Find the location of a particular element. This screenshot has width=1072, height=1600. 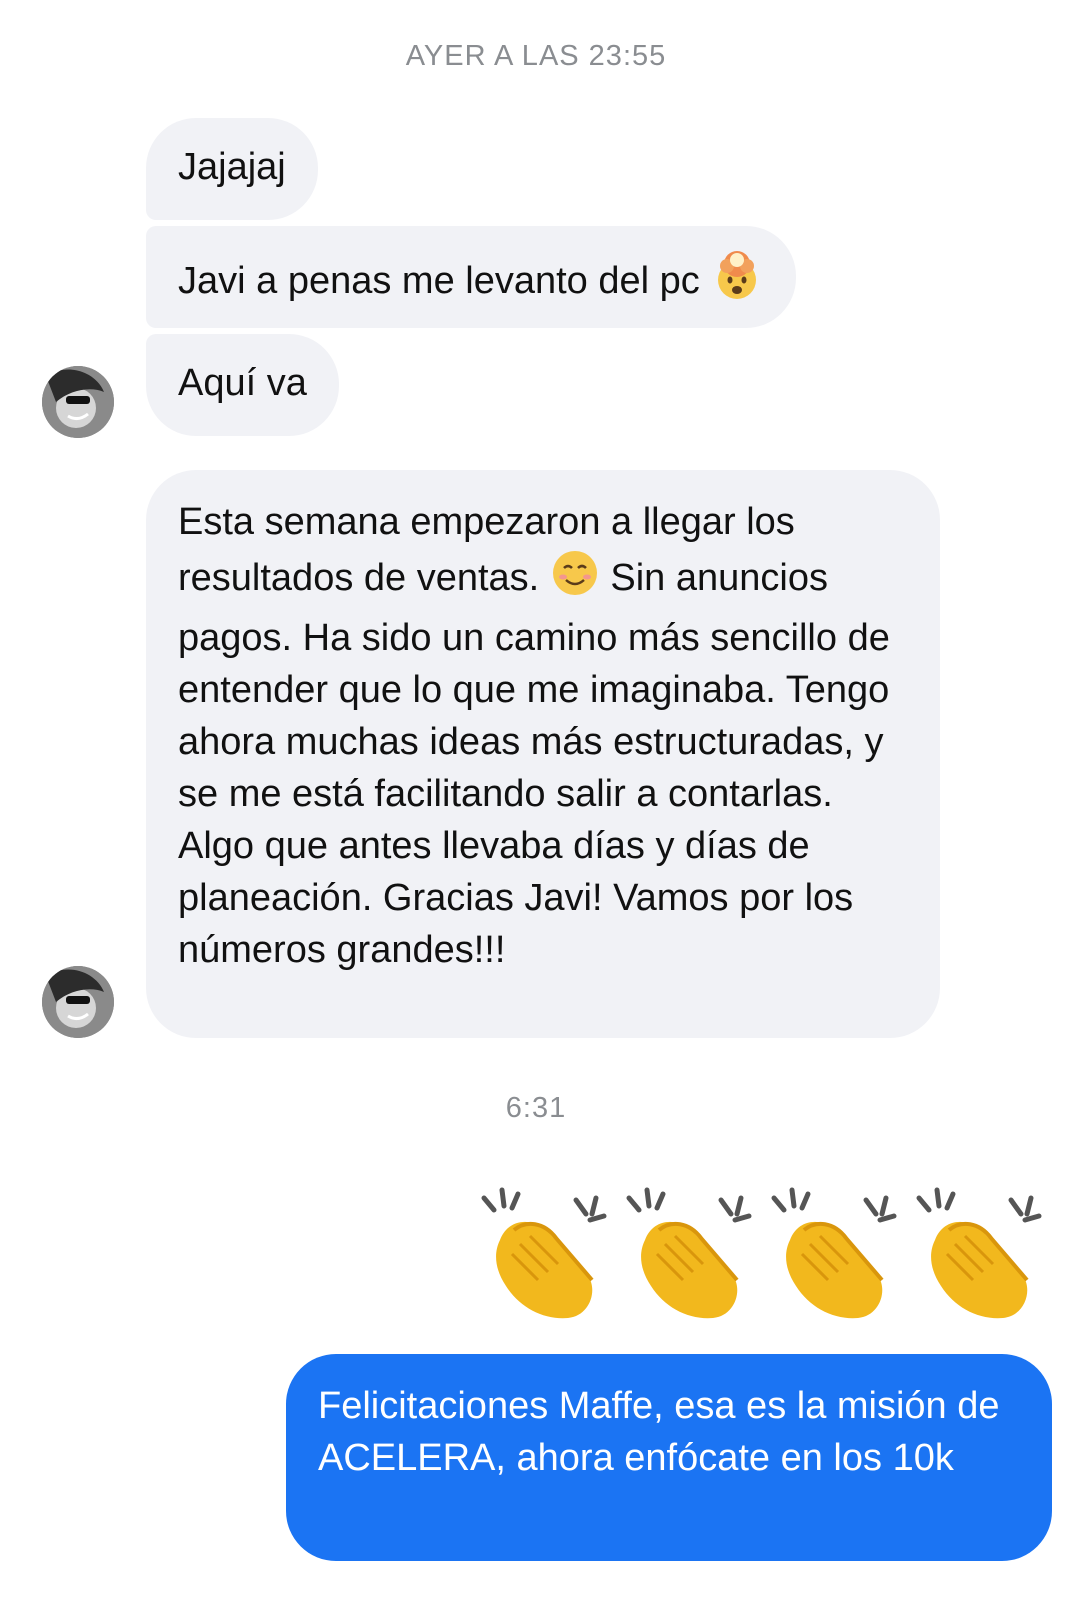

exploding-head-icon is located at coordinates (737, 283).